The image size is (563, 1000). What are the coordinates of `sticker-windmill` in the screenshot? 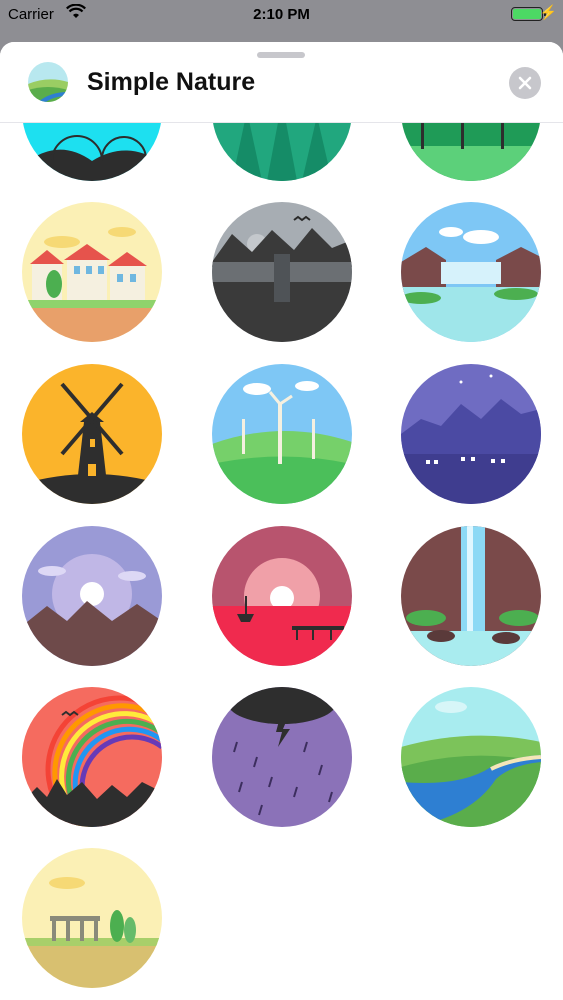 It's located at (92, 434).